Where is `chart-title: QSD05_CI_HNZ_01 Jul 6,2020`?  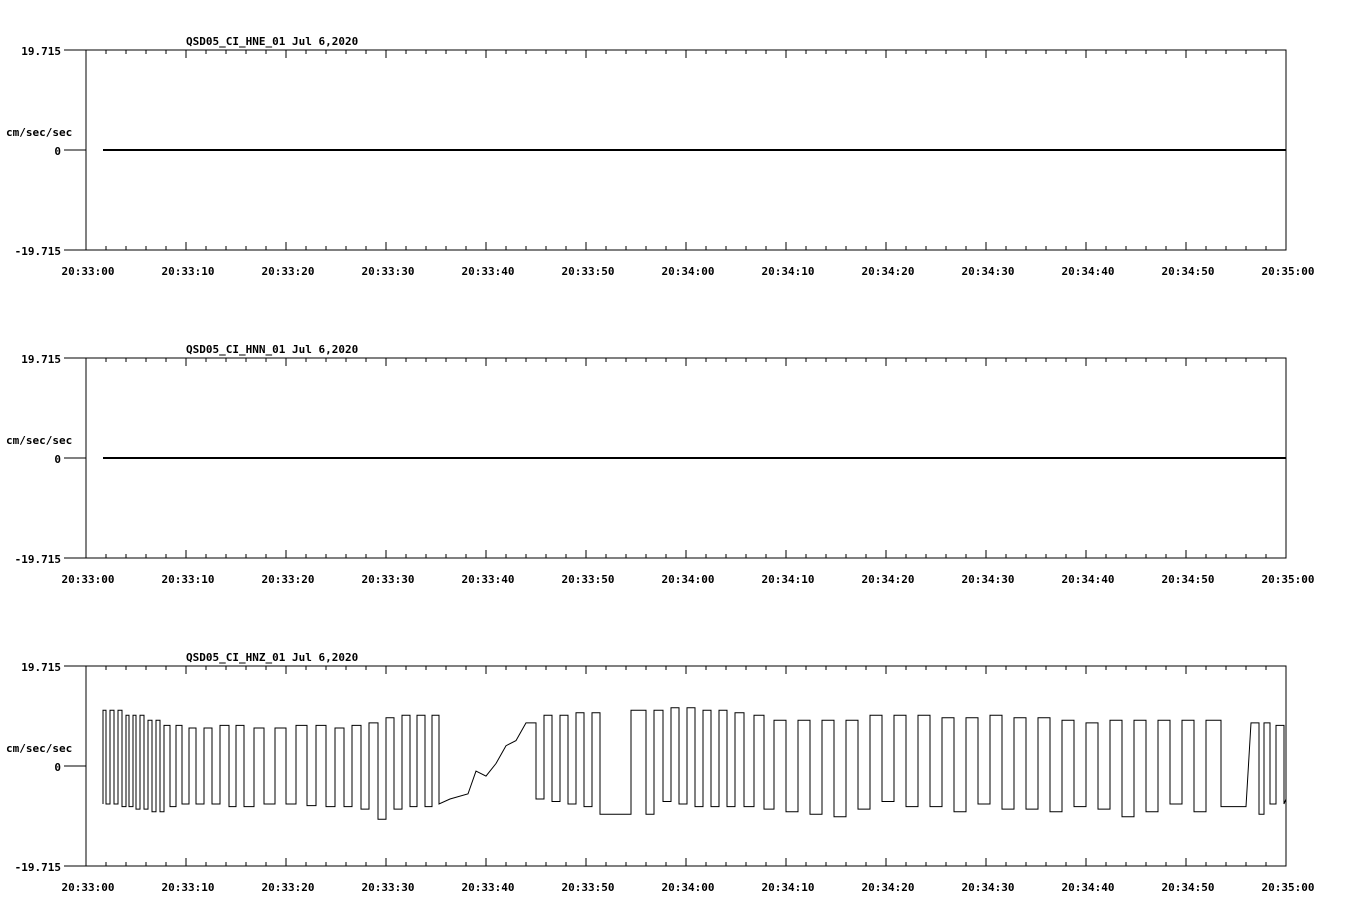
chart-title: QSD05_CI_HNZ_01 Jul 6,2020 is located at coordinates (272, 657).